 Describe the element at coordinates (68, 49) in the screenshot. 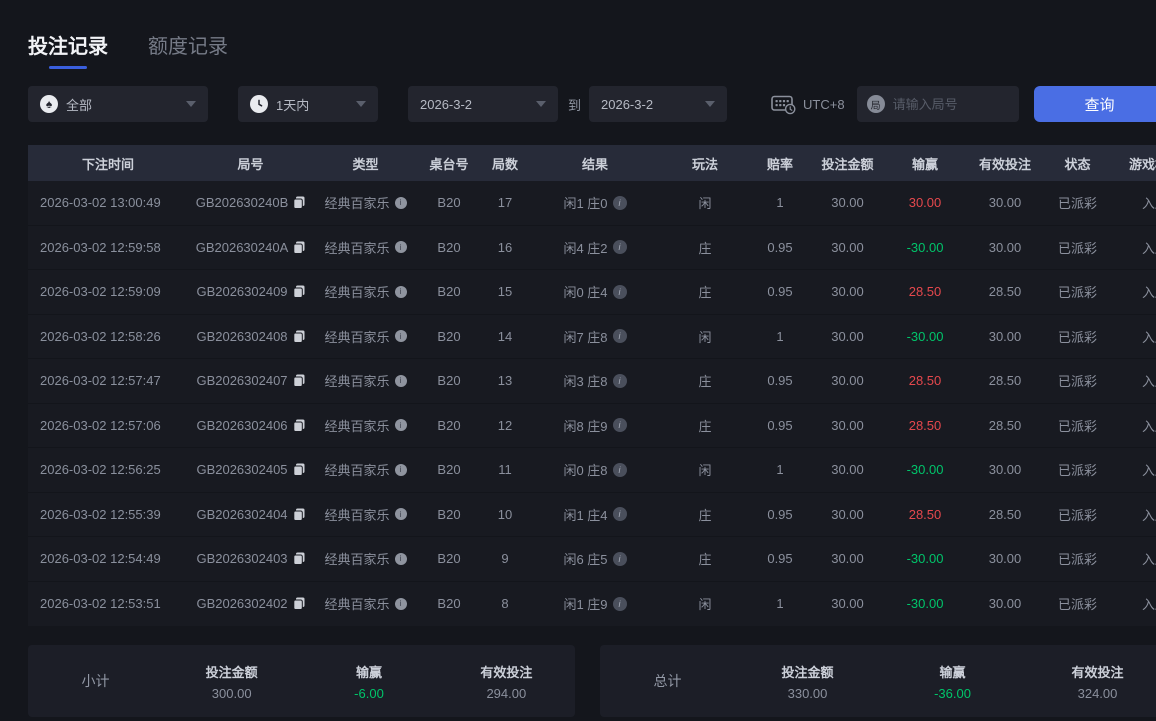

I see `tab-betting-records: 投注记录` at that location.